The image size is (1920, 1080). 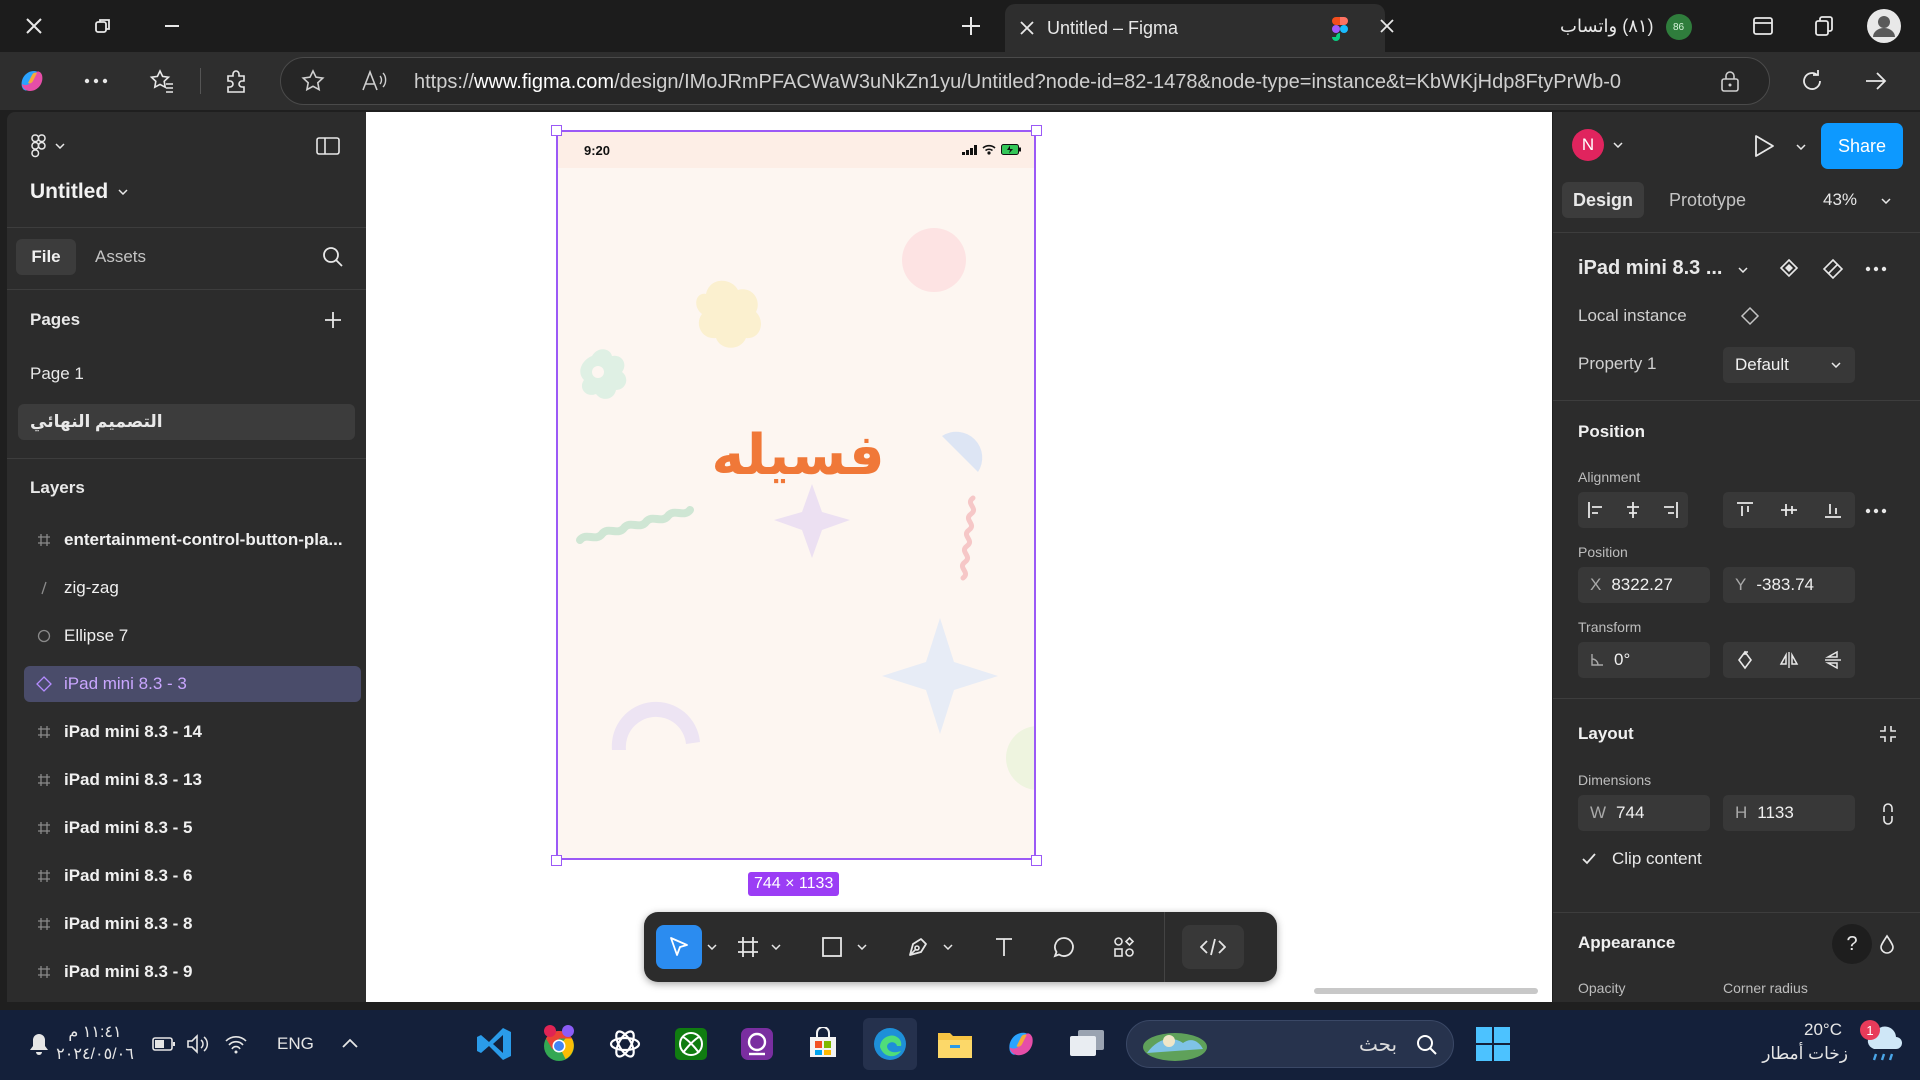 I want to click on file-name-button: Untitled, so click(x=79, y=192).